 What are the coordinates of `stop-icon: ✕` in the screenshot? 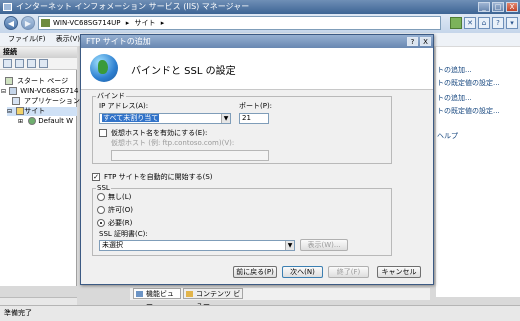 It's located at (470, 23).